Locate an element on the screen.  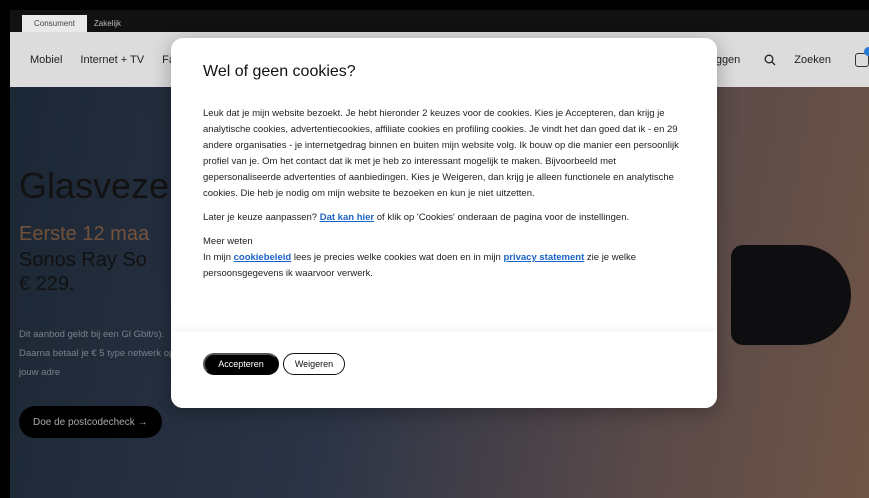
search-icon is located at coordinates (770, 59).